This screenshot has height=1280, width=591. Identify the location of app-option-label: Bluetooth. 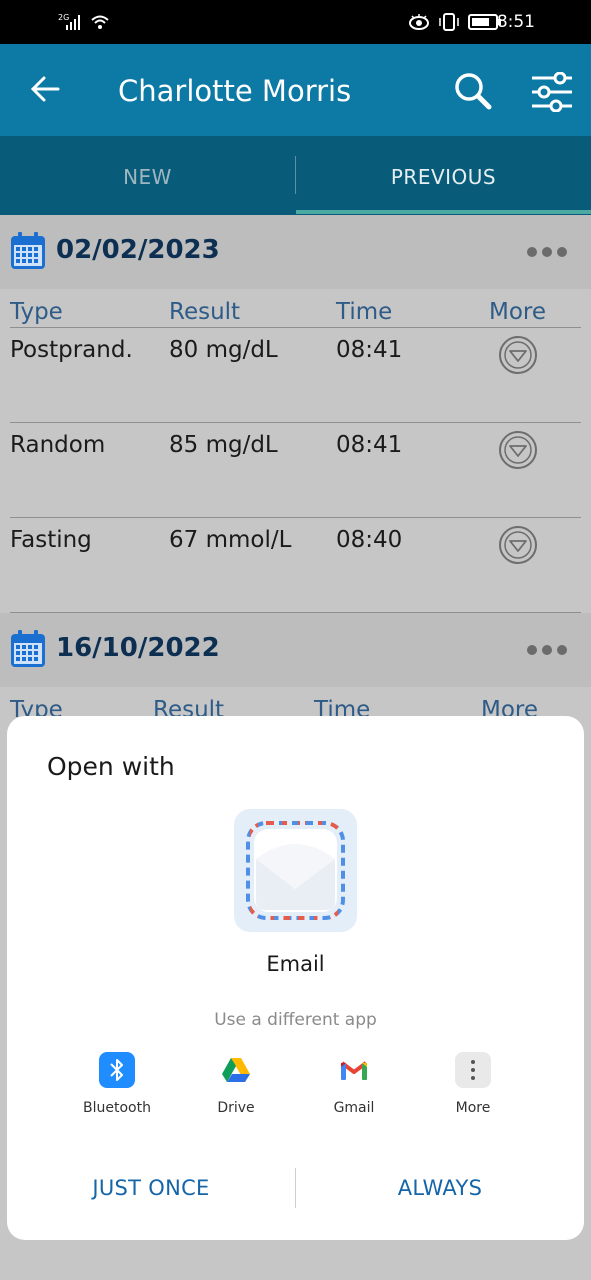
(117, 1108).